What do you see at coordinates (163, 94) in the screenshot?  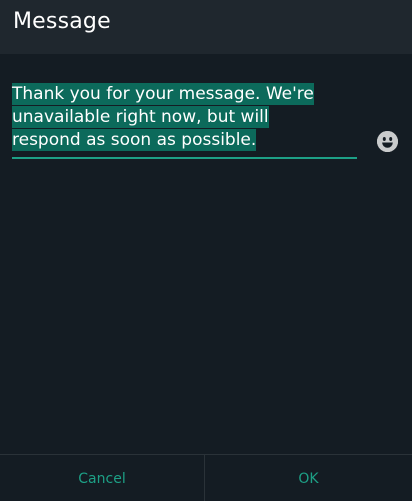 I see `message-line-1: Thank you for your message. We're` at bounding box center [163, 94].